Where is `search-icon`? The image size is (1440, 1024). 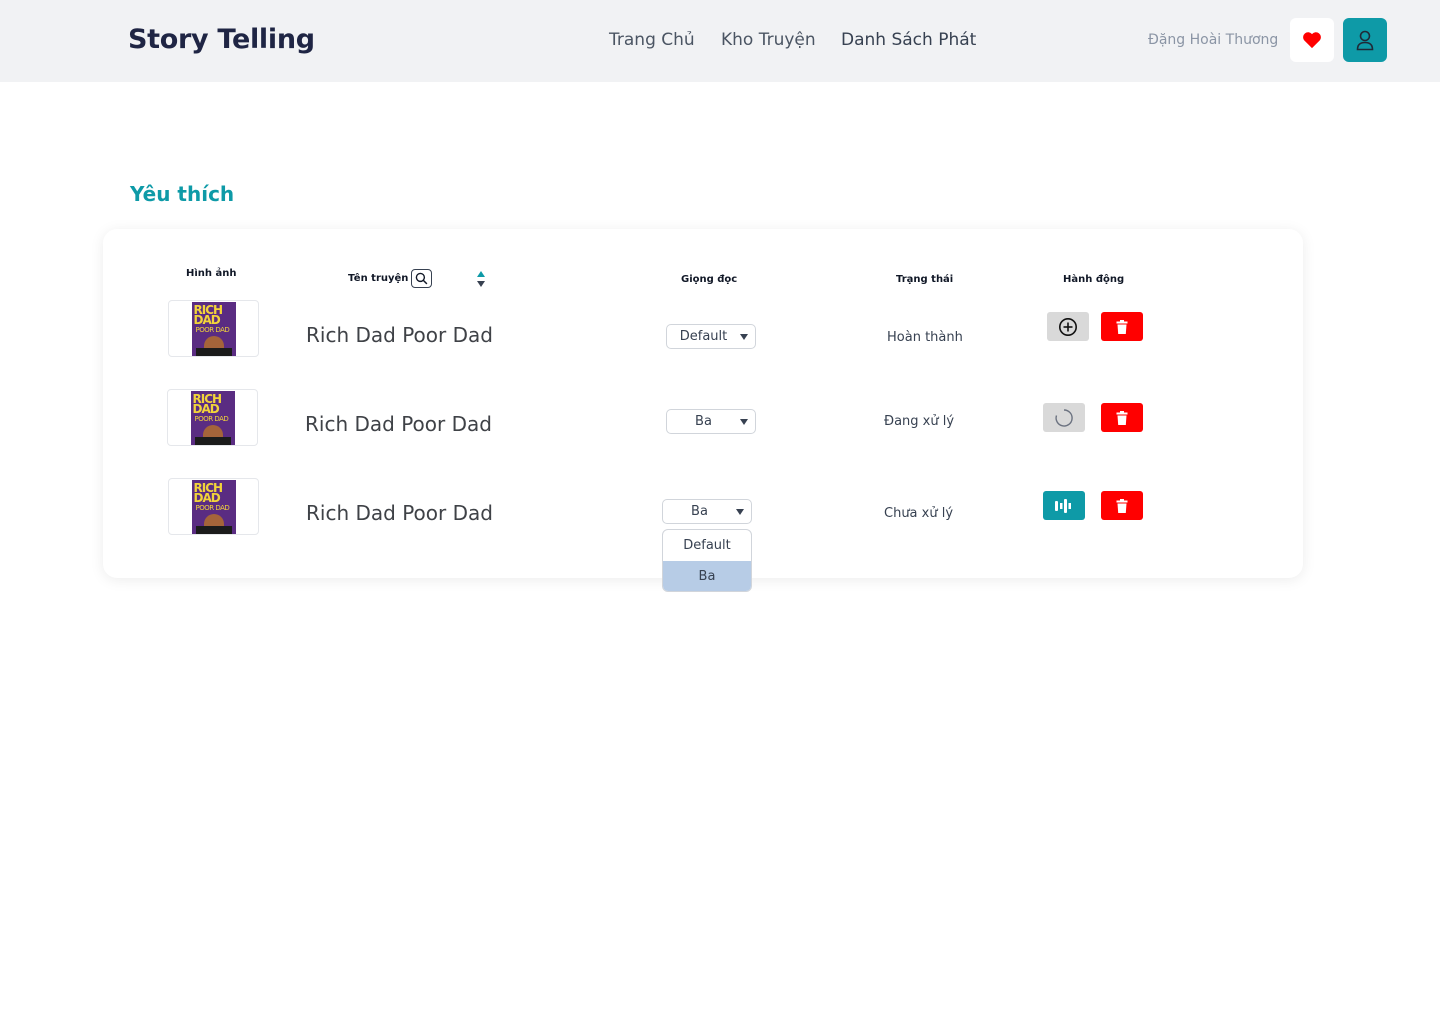 search-icon is located at coordinates (421, 278).